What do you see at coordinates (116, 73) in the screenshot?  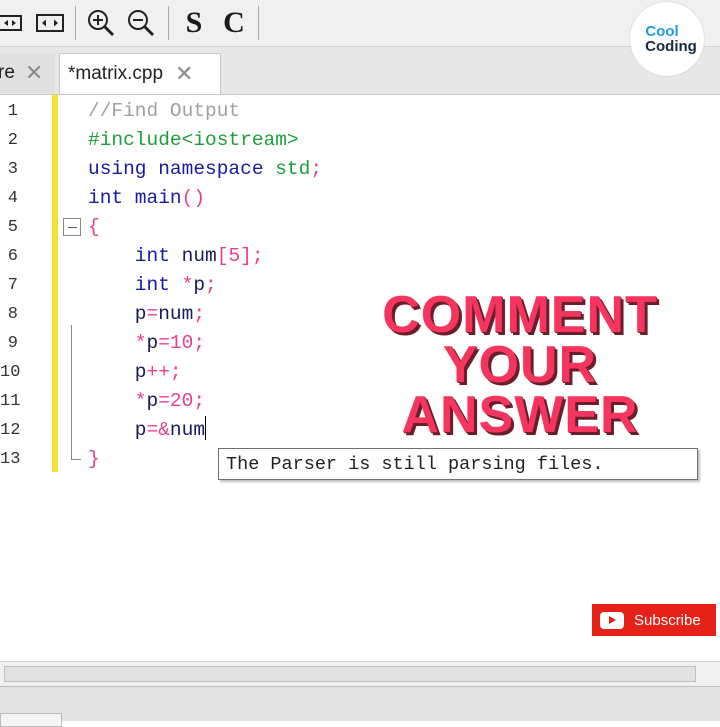 I see `tab-label: *matrix.cpp` at bounding box center [116, 73].